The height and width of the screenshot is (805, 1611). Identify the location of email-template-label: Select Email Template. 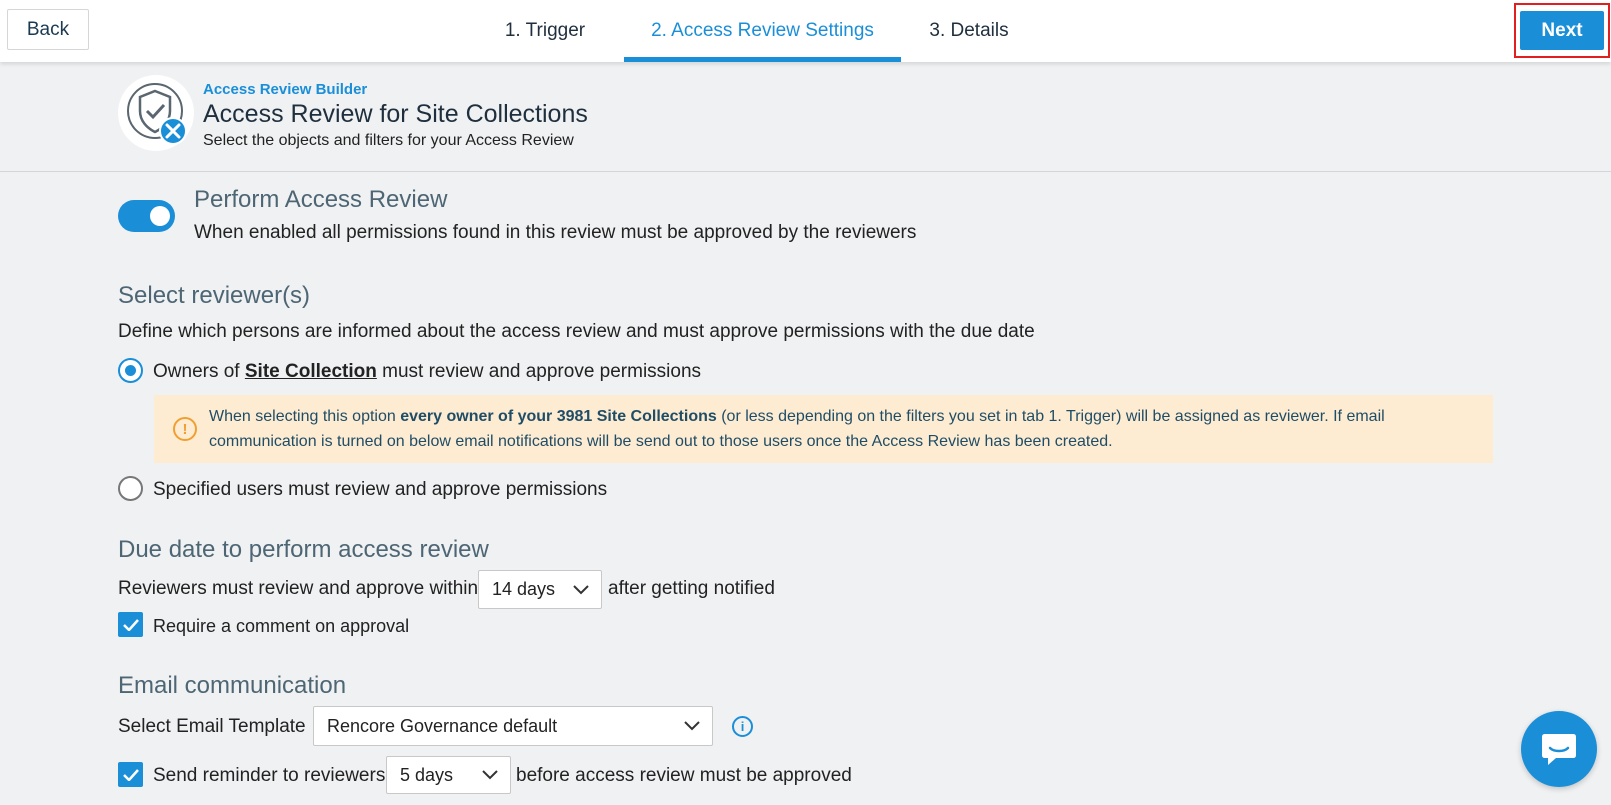
(212, 726).